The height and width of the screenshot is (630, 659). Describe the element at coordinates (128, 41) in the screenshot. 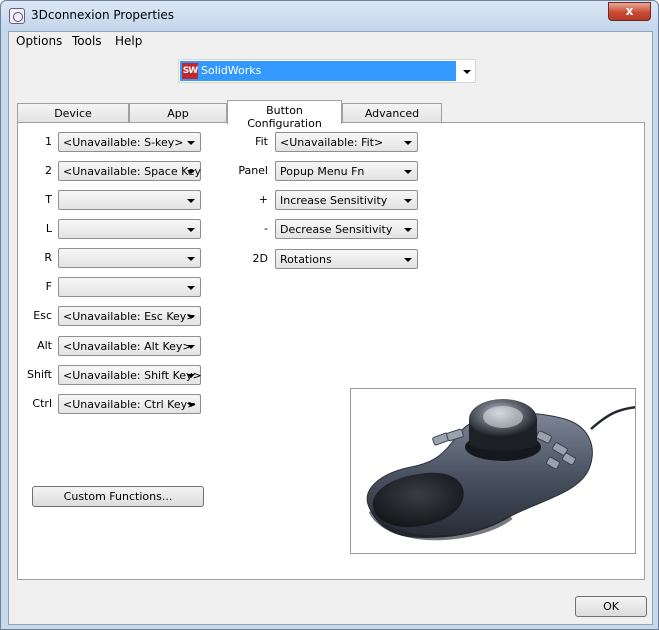

I see `menu-help: Help` at that location.